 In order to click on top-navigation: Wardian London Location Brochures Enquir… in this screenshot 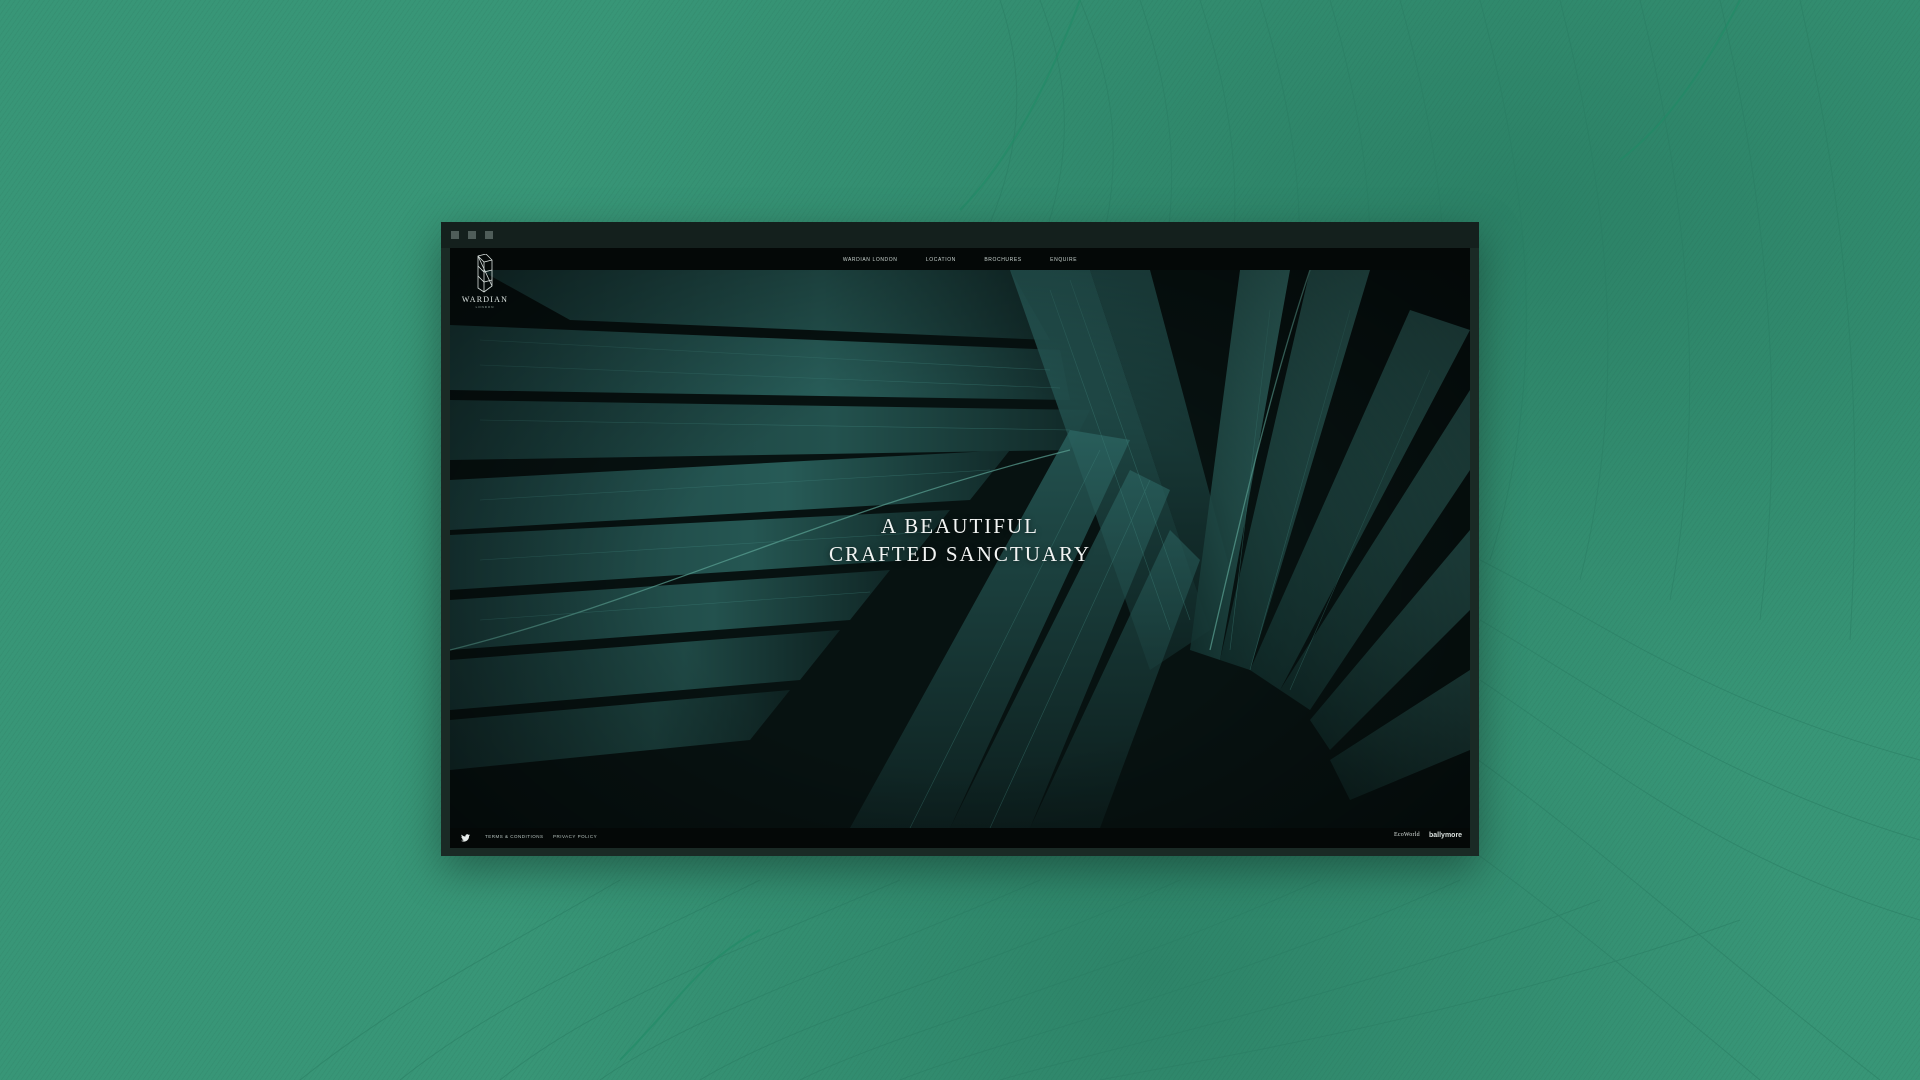, I will do `click(960, 259)`.